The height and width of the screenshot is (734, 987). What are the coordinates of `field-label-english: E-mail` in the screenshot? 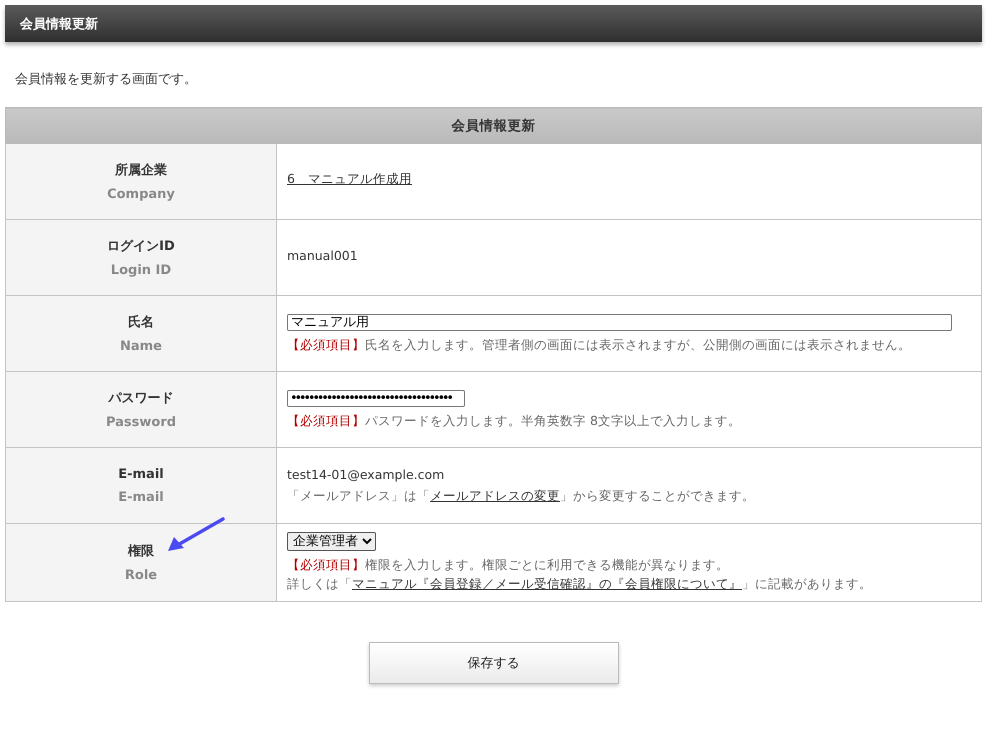 It's located at (141, 497).